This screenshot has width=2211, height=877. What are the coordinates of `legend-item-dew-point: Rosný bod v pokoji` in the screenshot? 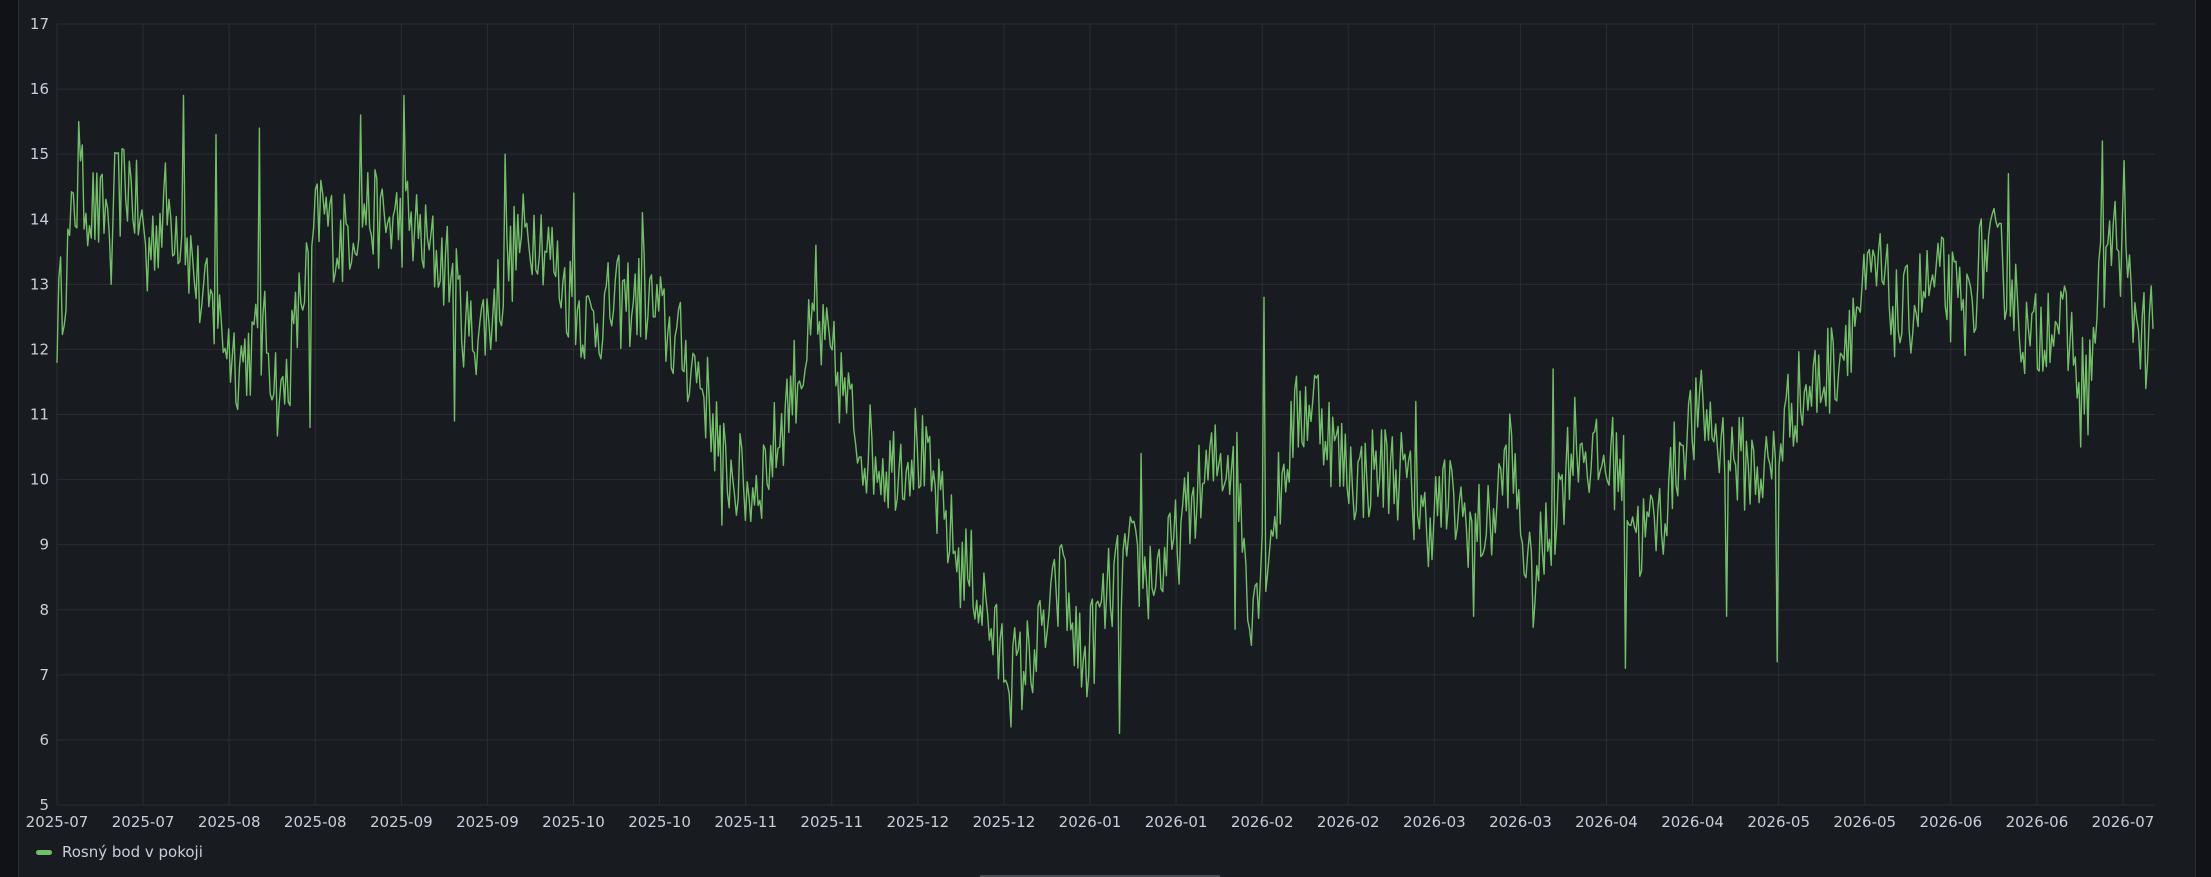 It's located at (119, 852).